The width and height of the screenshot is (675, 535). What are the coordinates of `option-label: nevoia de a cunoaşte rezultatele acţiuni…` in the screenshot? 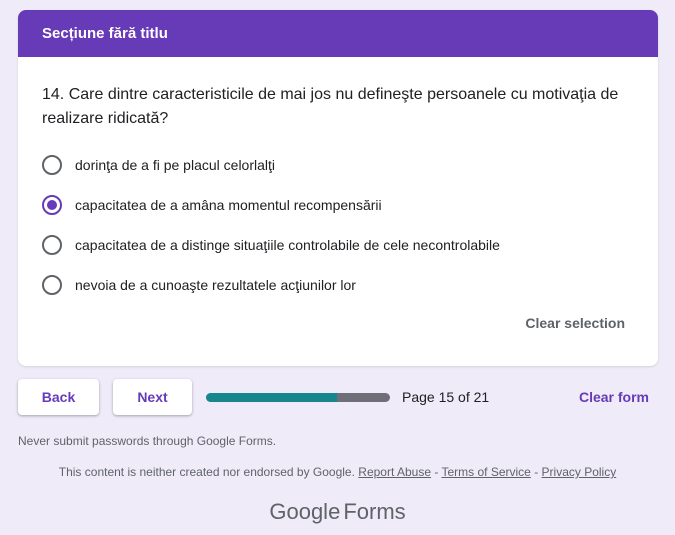 It's located at (215, 285).